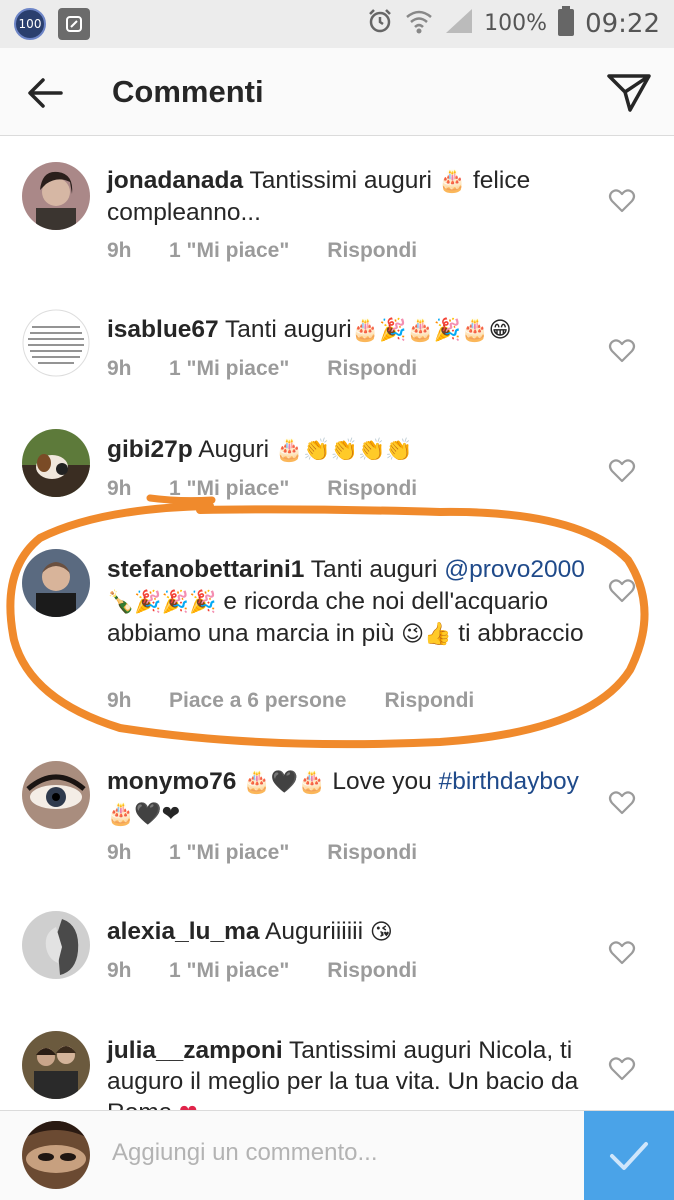 This screenshot has height=1200, width=674. What do you see at coordinates (514, 569) in the screenshot?
I see `comment-mention: @provo2000` at bounding box center [514, 569].